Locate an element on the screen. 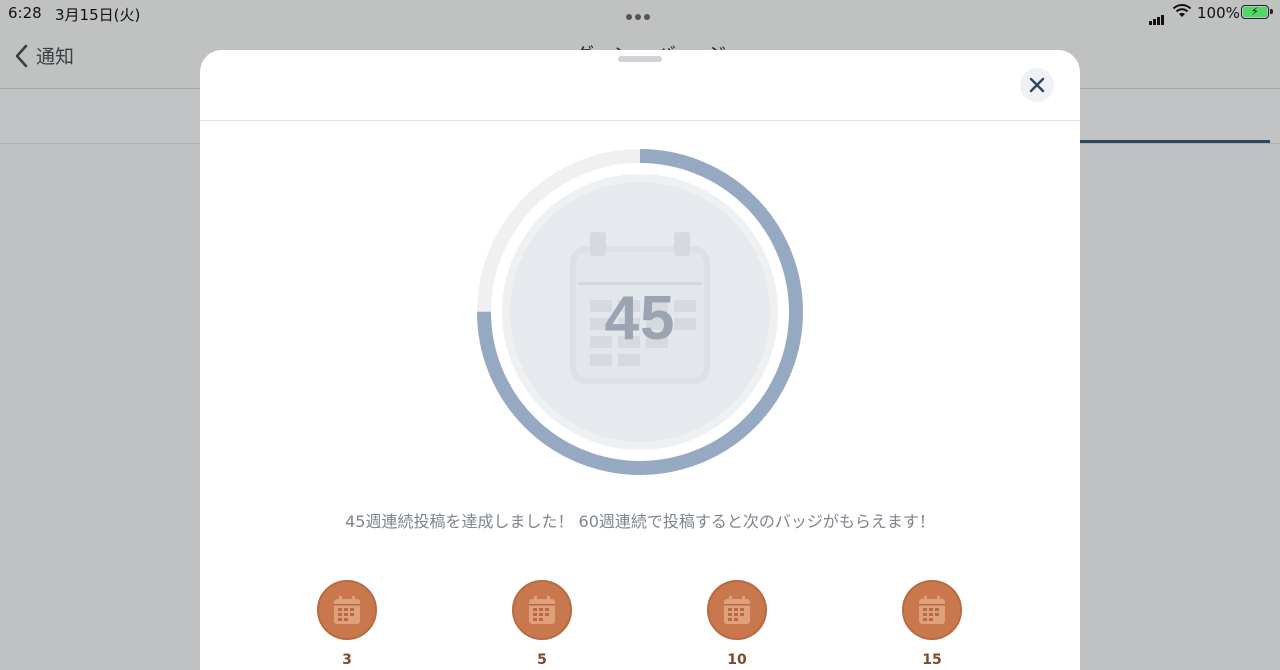 The image size is (1280, 670). close-icon is located at coordinates (1037, 85).